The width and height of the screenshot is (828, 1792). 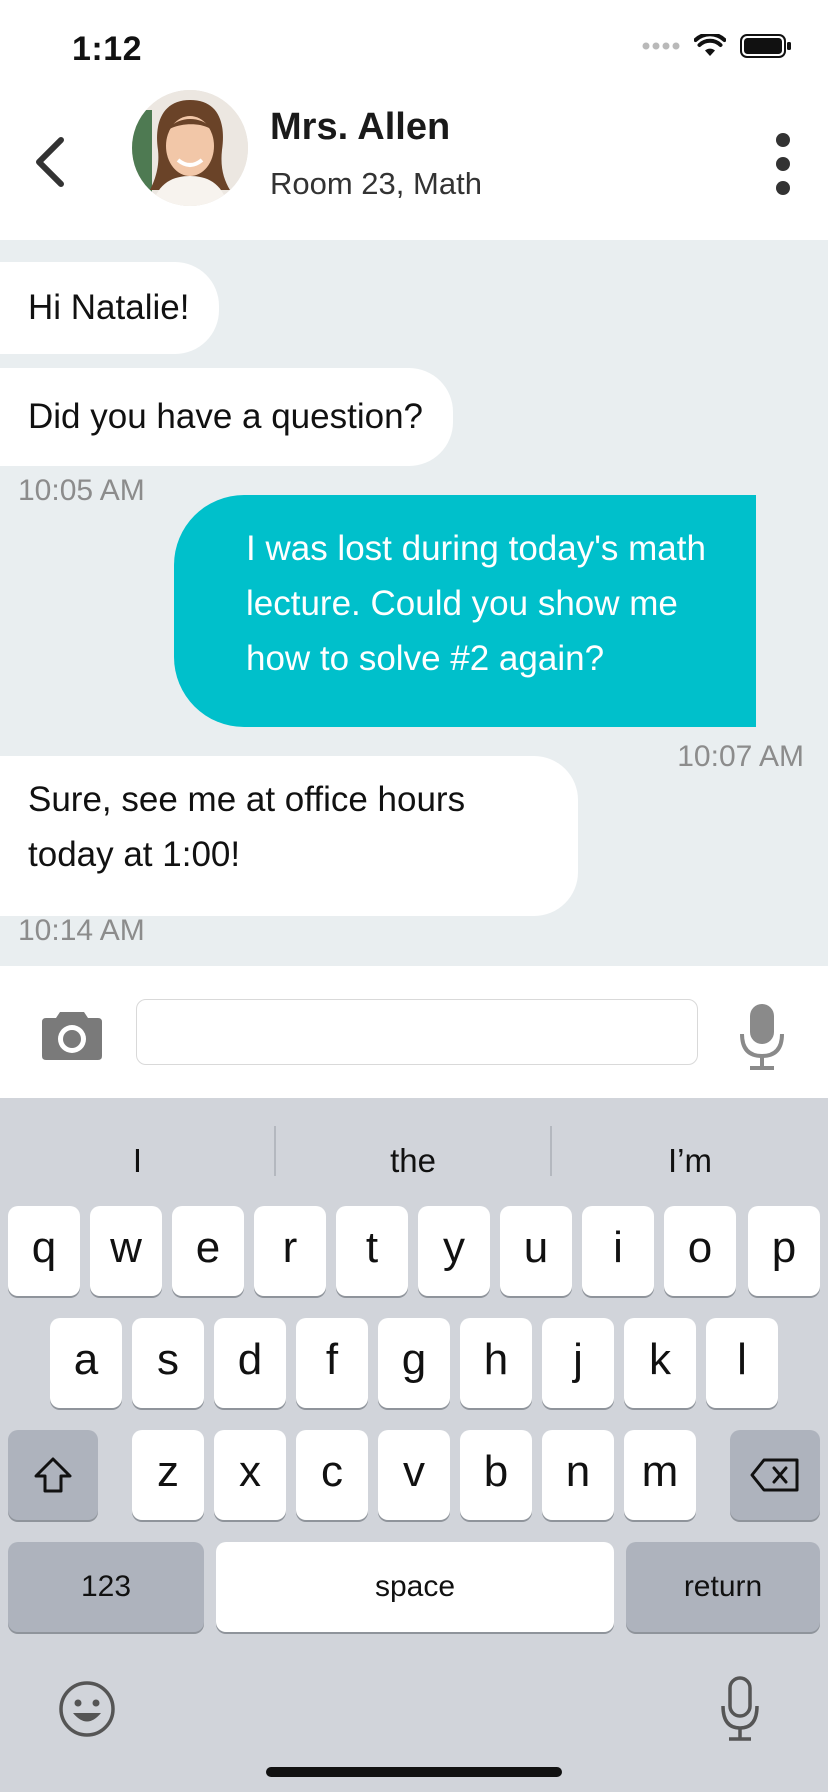 I want to click on message-line: how to solve #2 again?, so click(x=425, y=658).